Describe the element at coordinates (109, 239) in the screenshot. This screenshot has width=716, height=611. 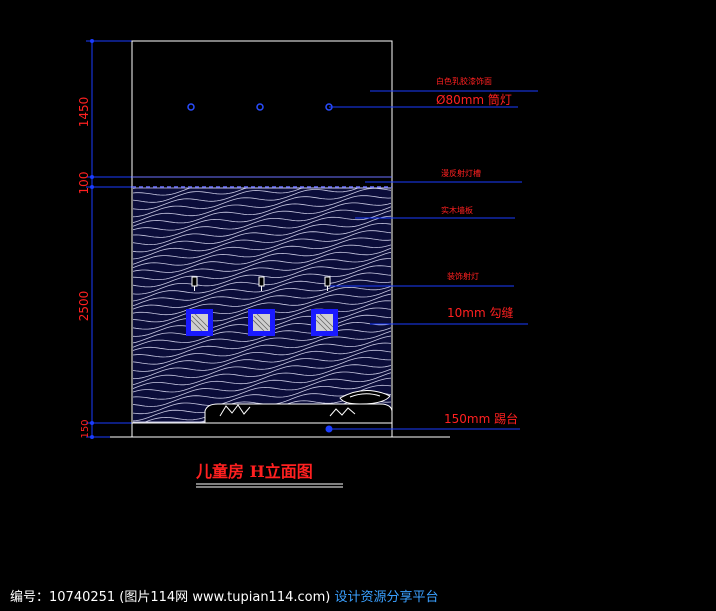
I see `dimension-chain` at that location.